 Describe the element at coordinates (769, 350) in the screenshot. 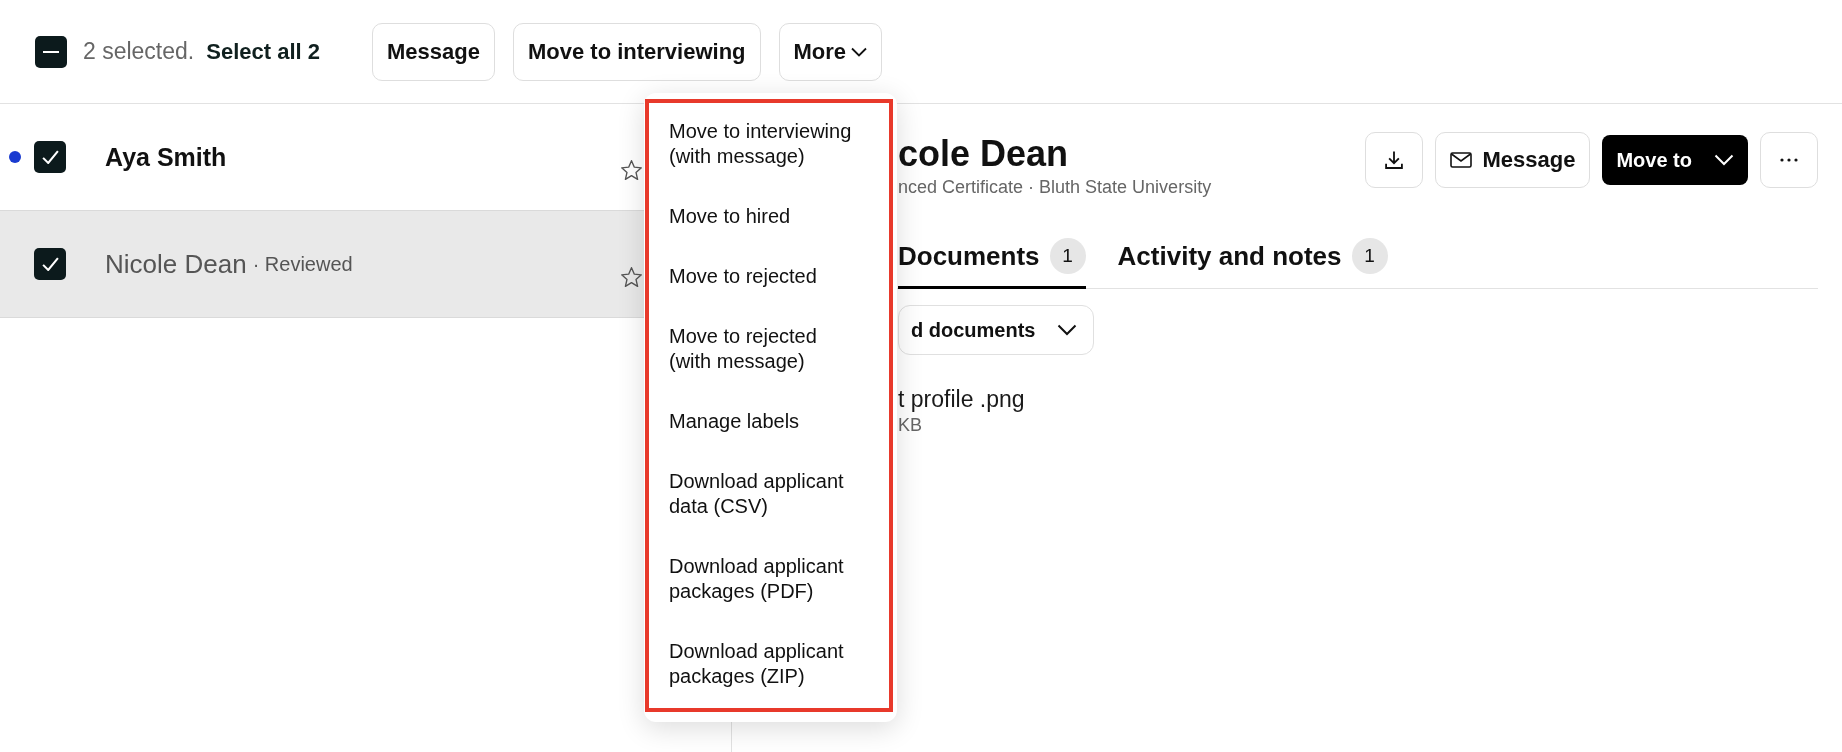

I see `menu-item: Move to rejected (with message)` at that location.